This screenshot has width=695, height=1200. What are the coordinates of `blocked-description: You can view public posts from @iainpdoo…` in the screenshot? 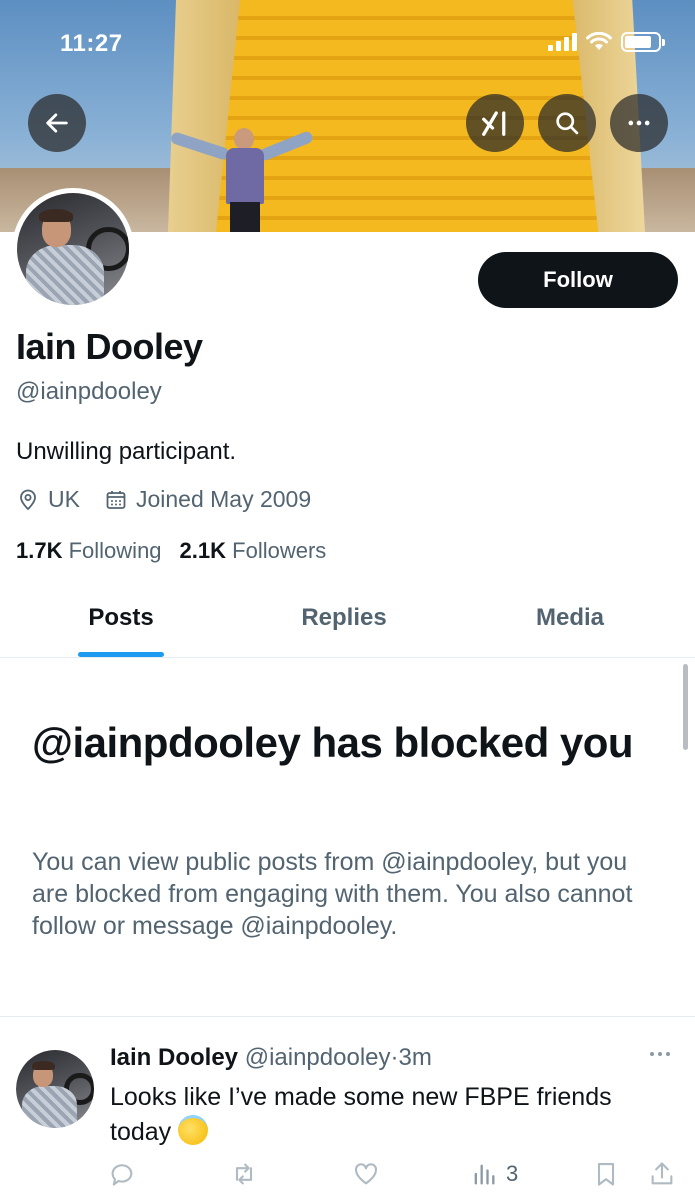 It's located at (332, 894).